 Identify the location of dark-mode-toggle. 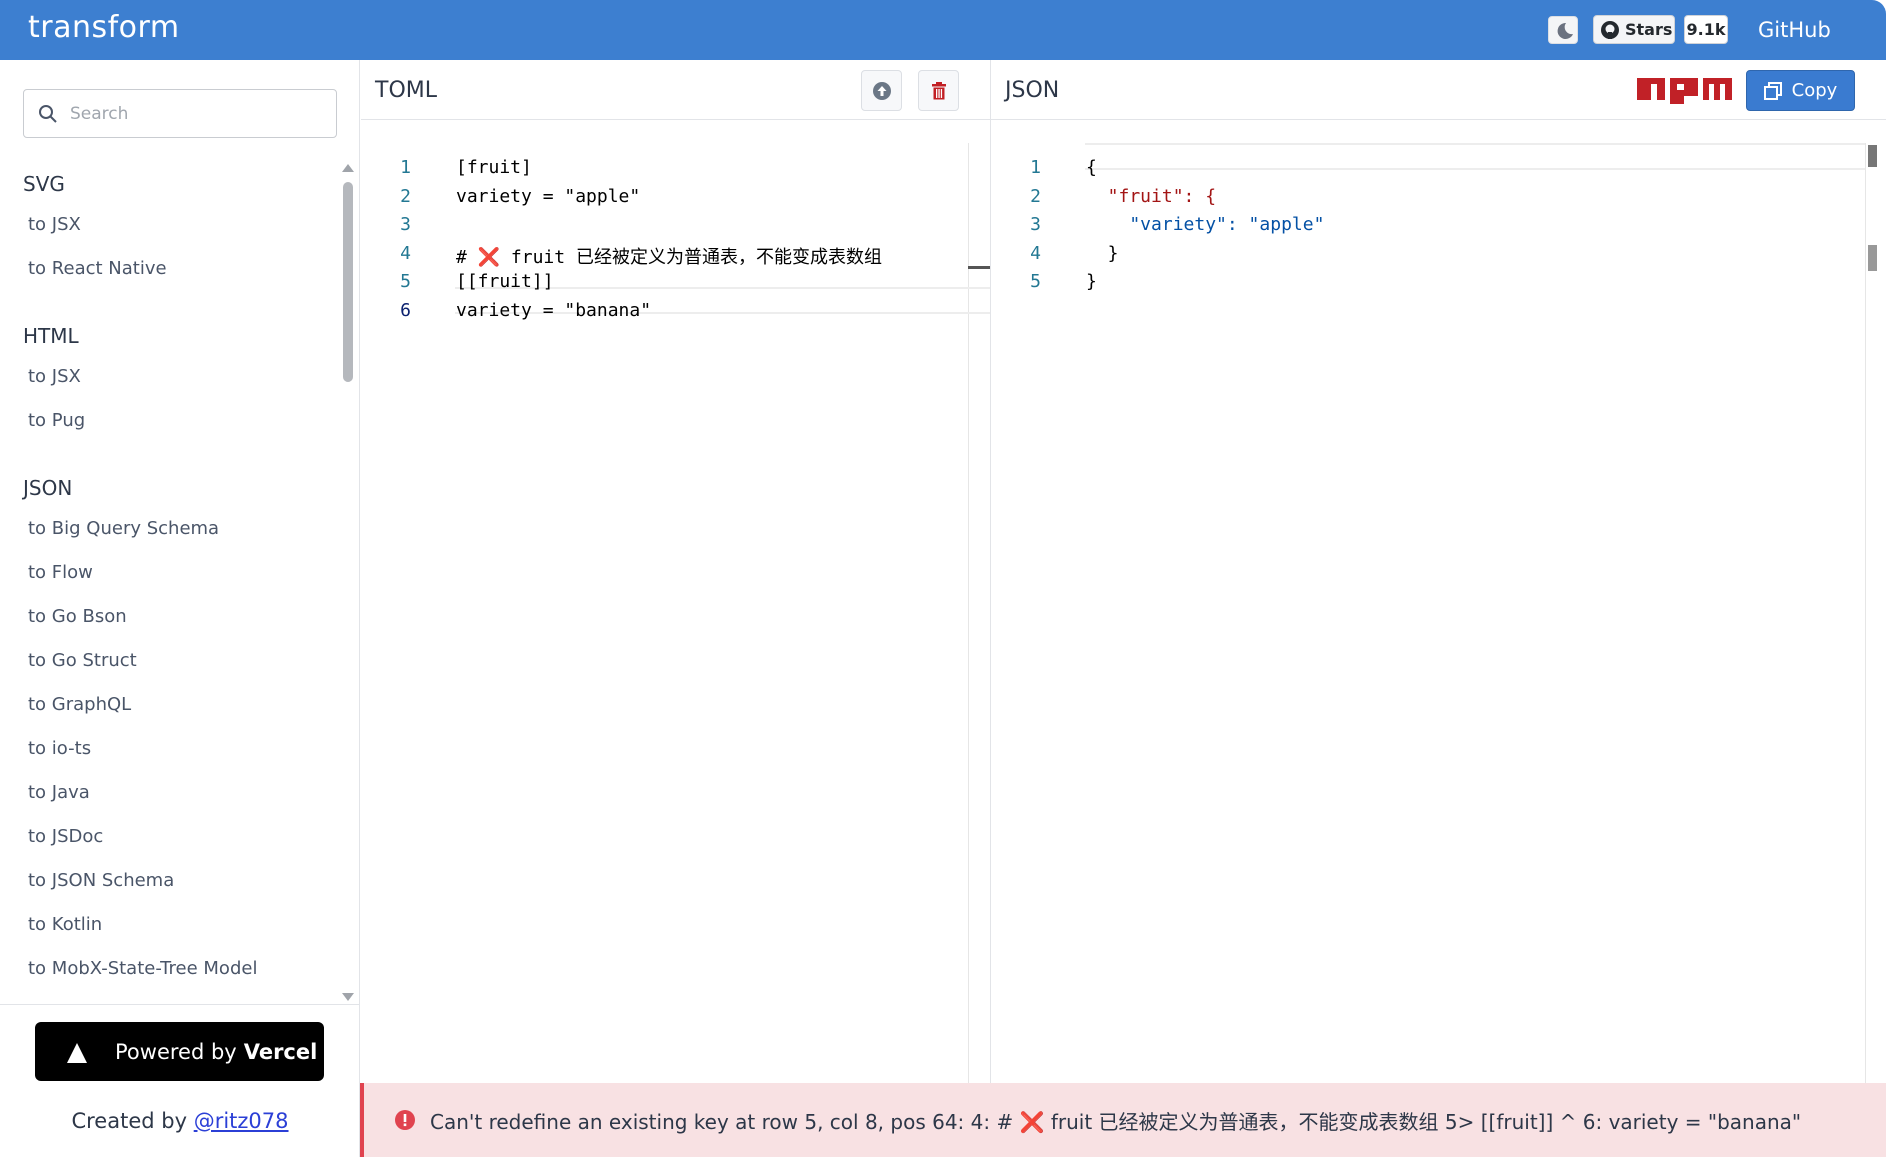
(1563, 30).